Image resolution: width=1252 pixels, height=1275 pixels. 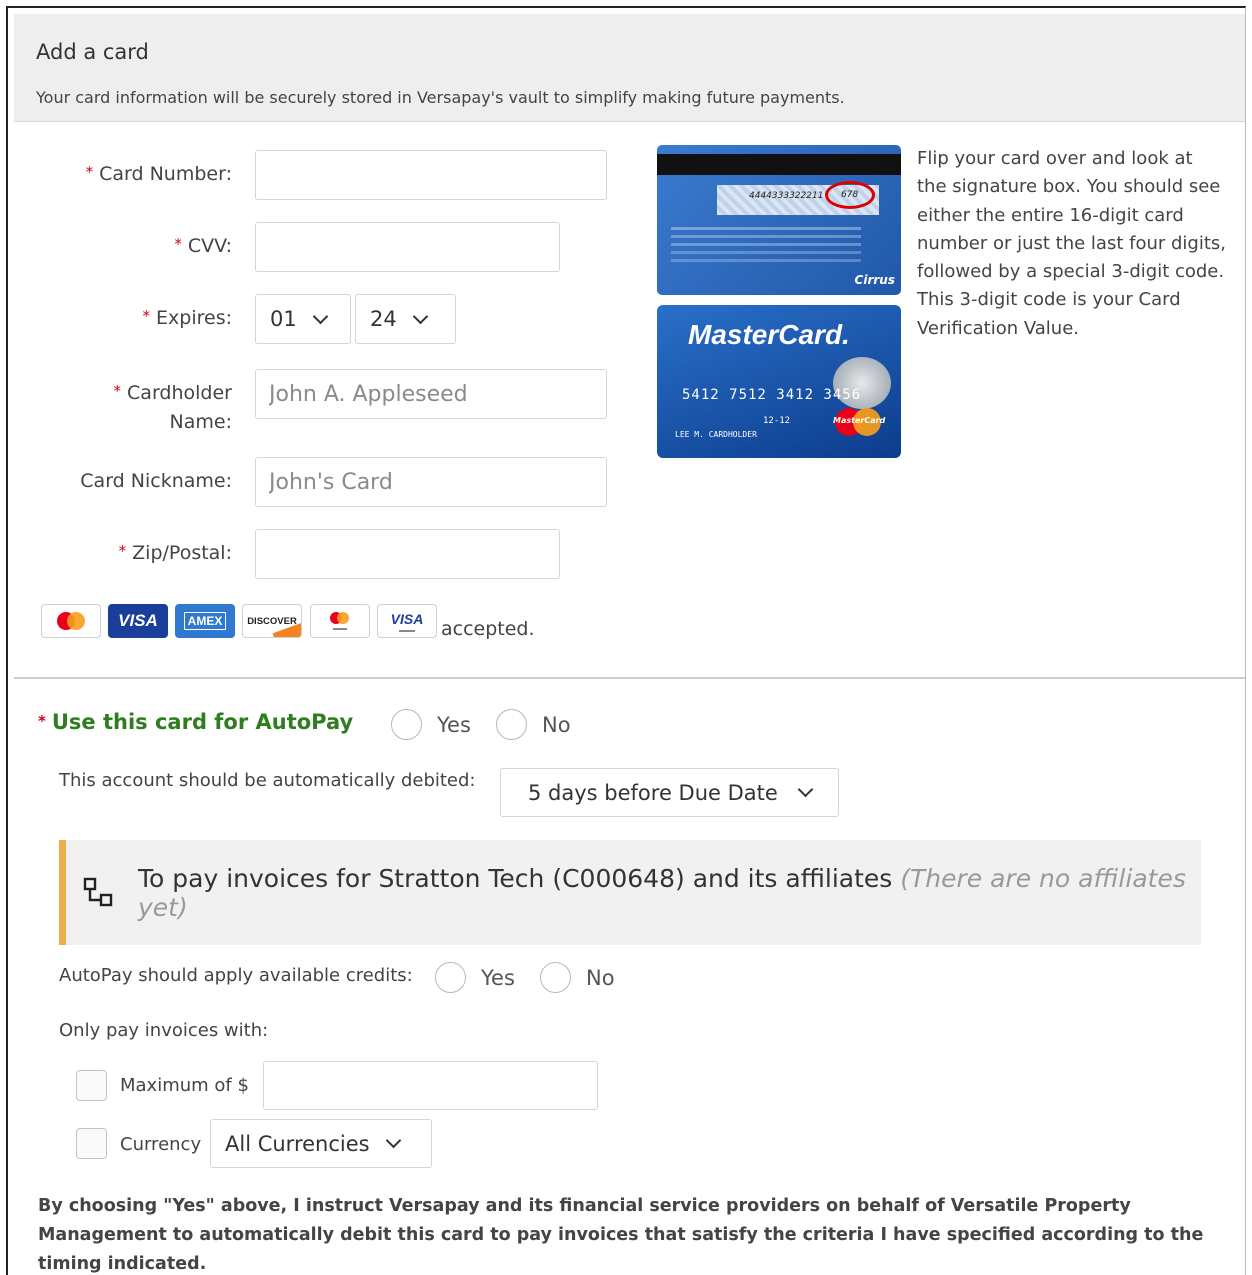 What do you see at coordinates (205, 621) in the screenshot?
I see `amex-logo-icon: AMEX` at bounding box center [205, 621].